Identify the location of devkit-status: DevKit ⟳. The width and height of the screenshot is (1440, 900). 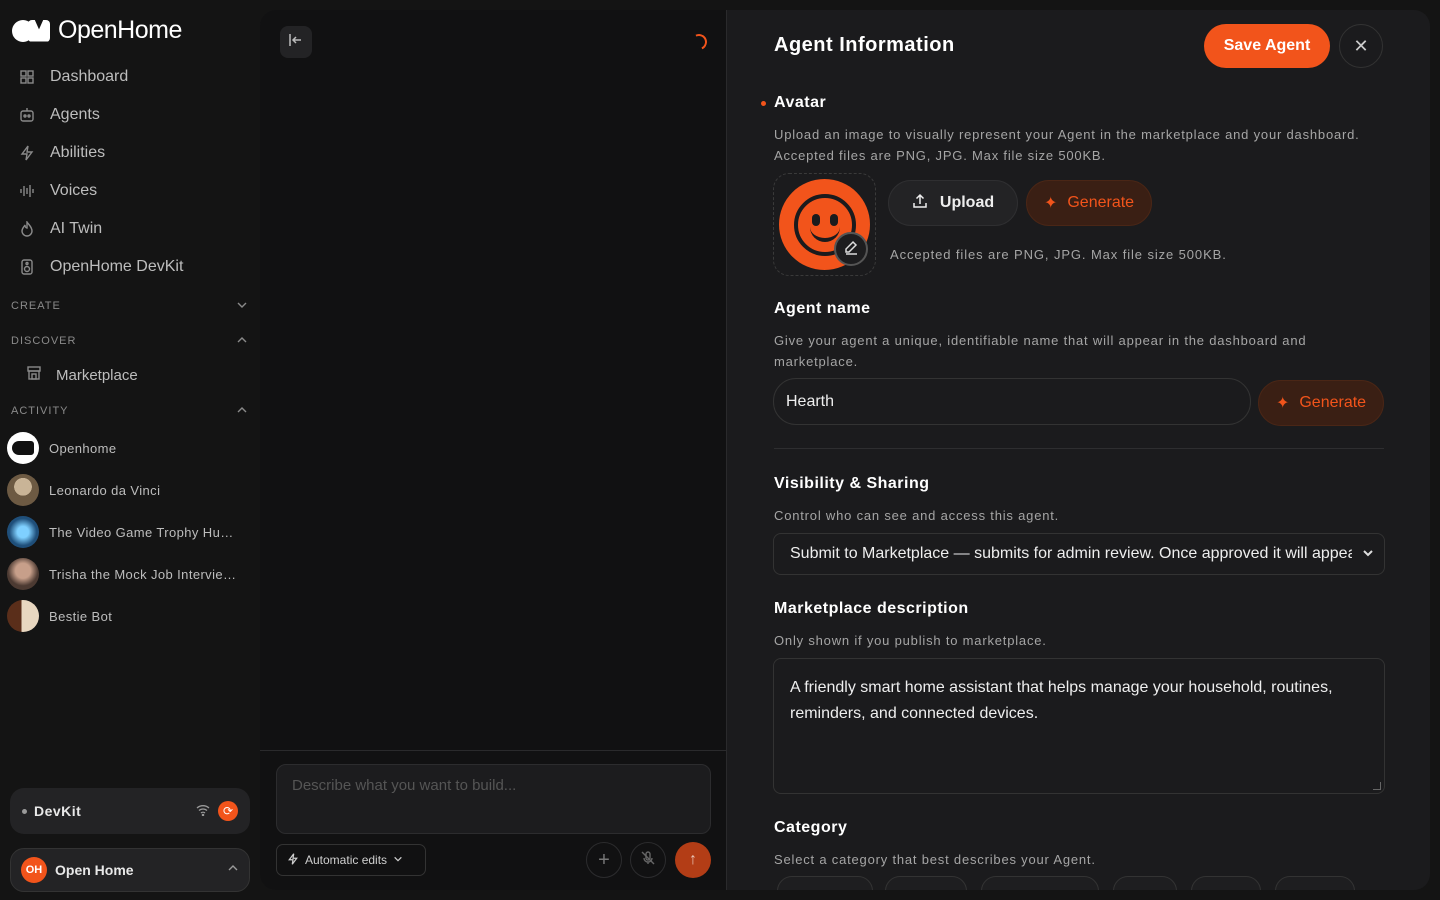
(130, 811).